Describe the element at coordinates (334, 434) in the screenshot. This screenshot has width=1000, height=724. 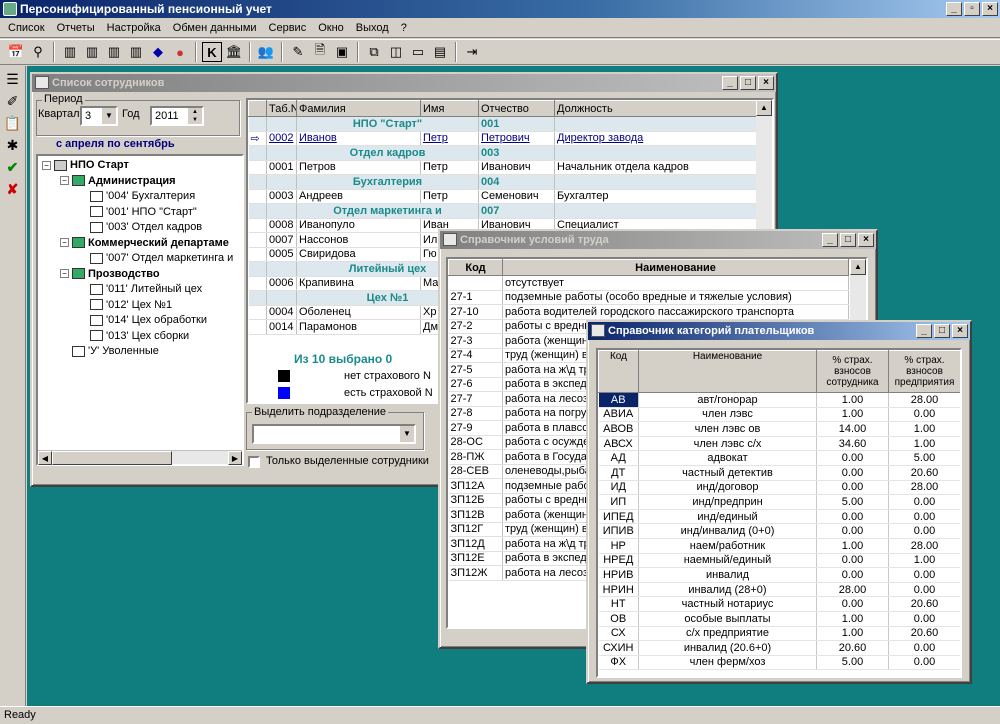
I see `select-dept-dropdown: ▼` at that location.